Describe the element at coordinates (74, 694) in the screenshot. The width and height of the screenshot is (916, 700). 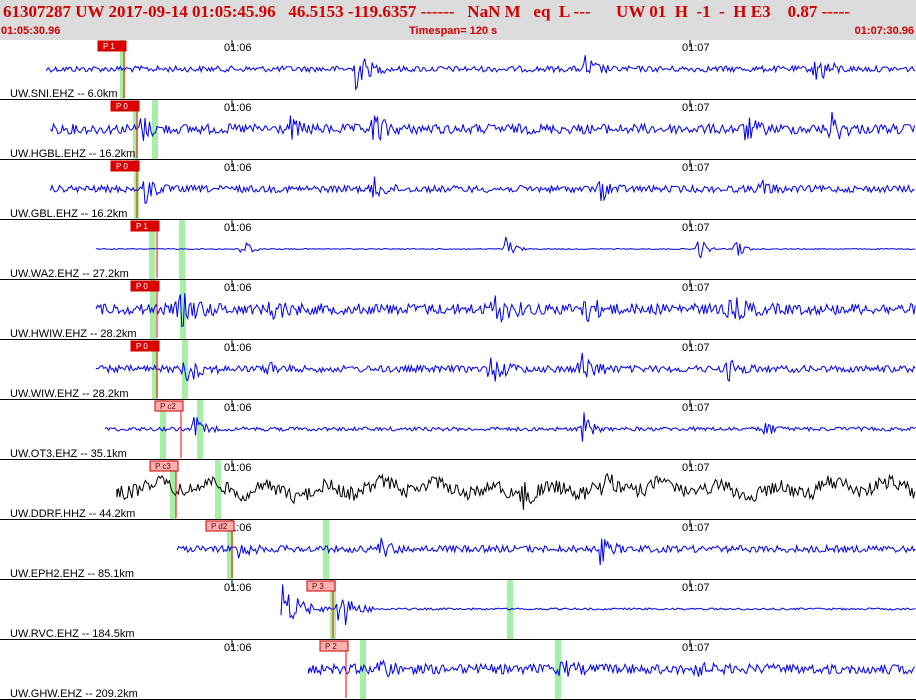
I see `channel-label: UW.GHW.EHZ -- 209.2km` at that location.